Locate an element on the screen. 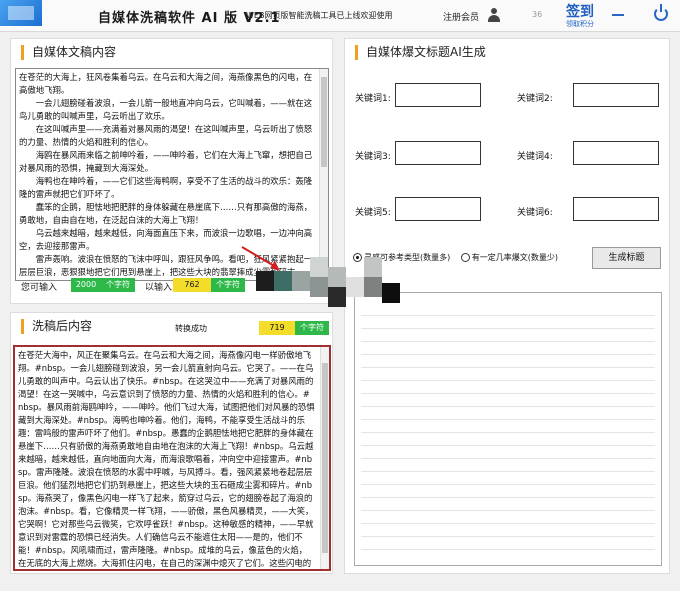 This screenshot has height=591, width=680. keyword6-input is located at coordinates (616, 209).